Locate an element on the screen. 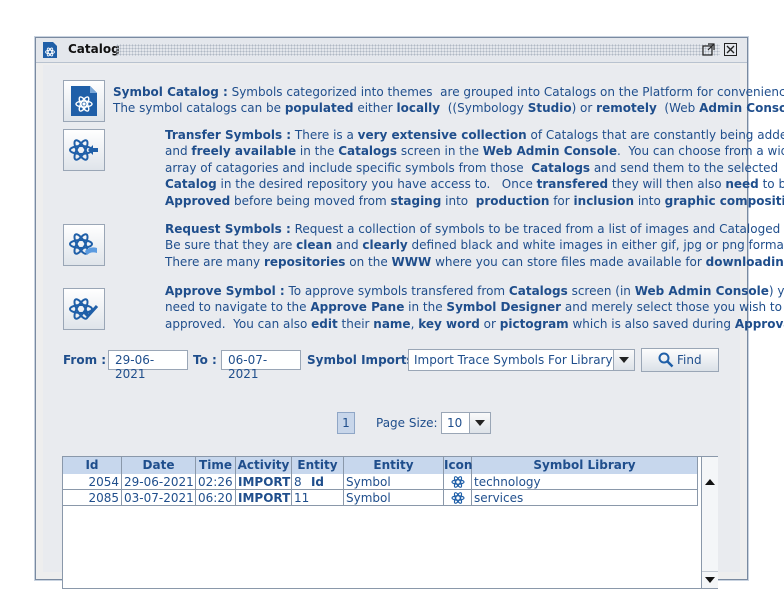 The height and width of the screenshot is (614, 784). symbol-imports-label: Symbol Imports : is located at coordinates (365, 360).